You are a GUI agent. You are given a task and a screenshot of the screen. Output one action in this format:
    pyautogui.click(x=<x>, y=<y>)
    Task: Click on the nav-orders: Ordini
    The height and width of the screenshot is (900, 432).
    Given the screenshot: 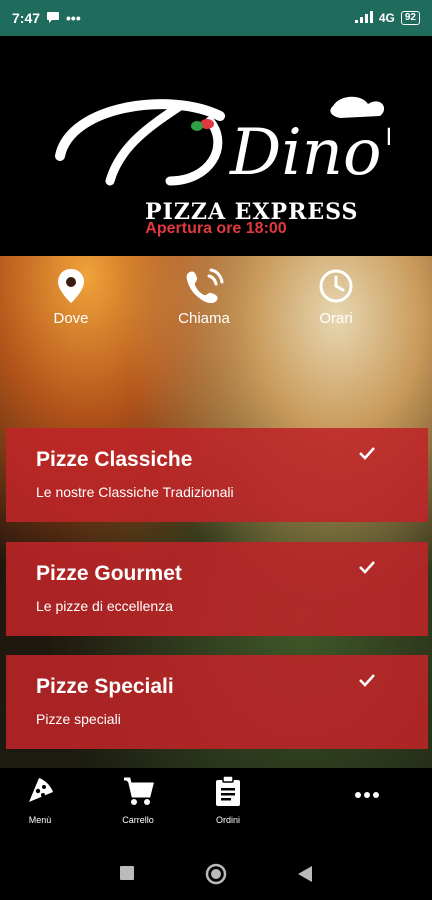 What is the action you would take?
    pyautogui.click(x=228, y=800)
    